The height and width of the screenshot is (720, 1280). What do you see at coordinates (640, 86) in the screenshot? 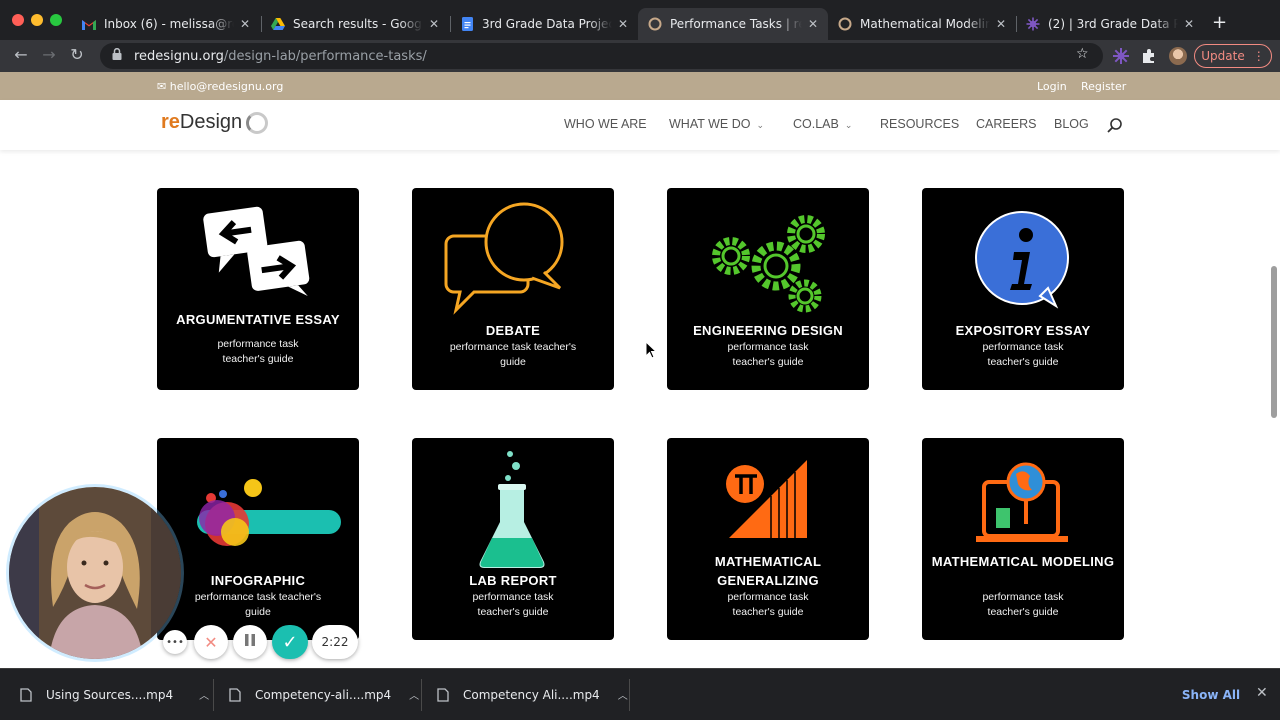
I see `site-topbar: ✉ hello@redesignu.org Login Register` at bounding box center [640, 86].